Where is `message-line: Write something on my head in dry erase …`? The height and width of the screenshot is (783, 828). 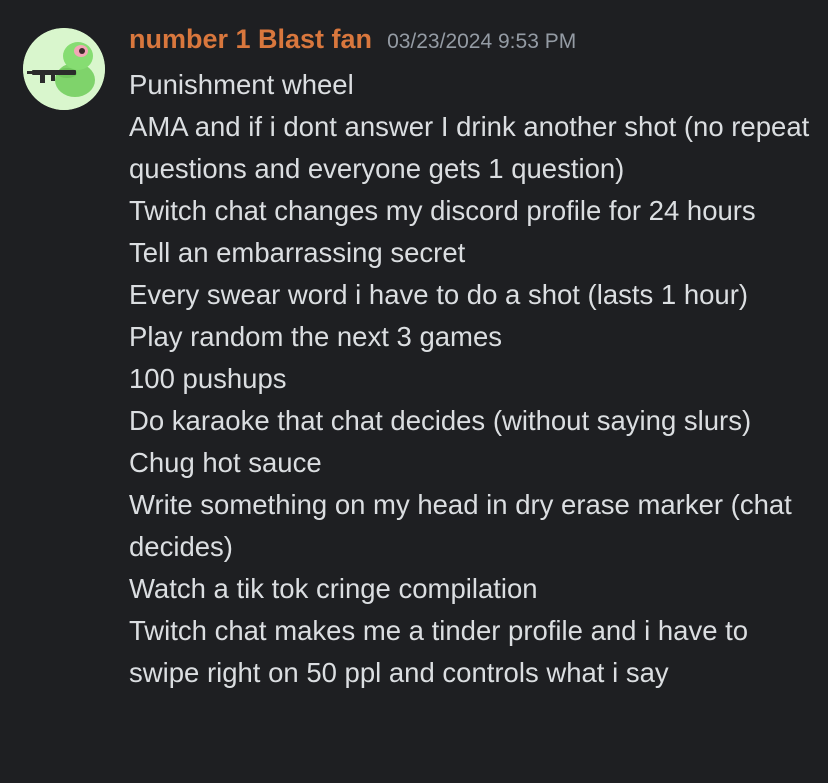
message-line: Write something on my head in dry erase … is located at coordinates (460, 525).